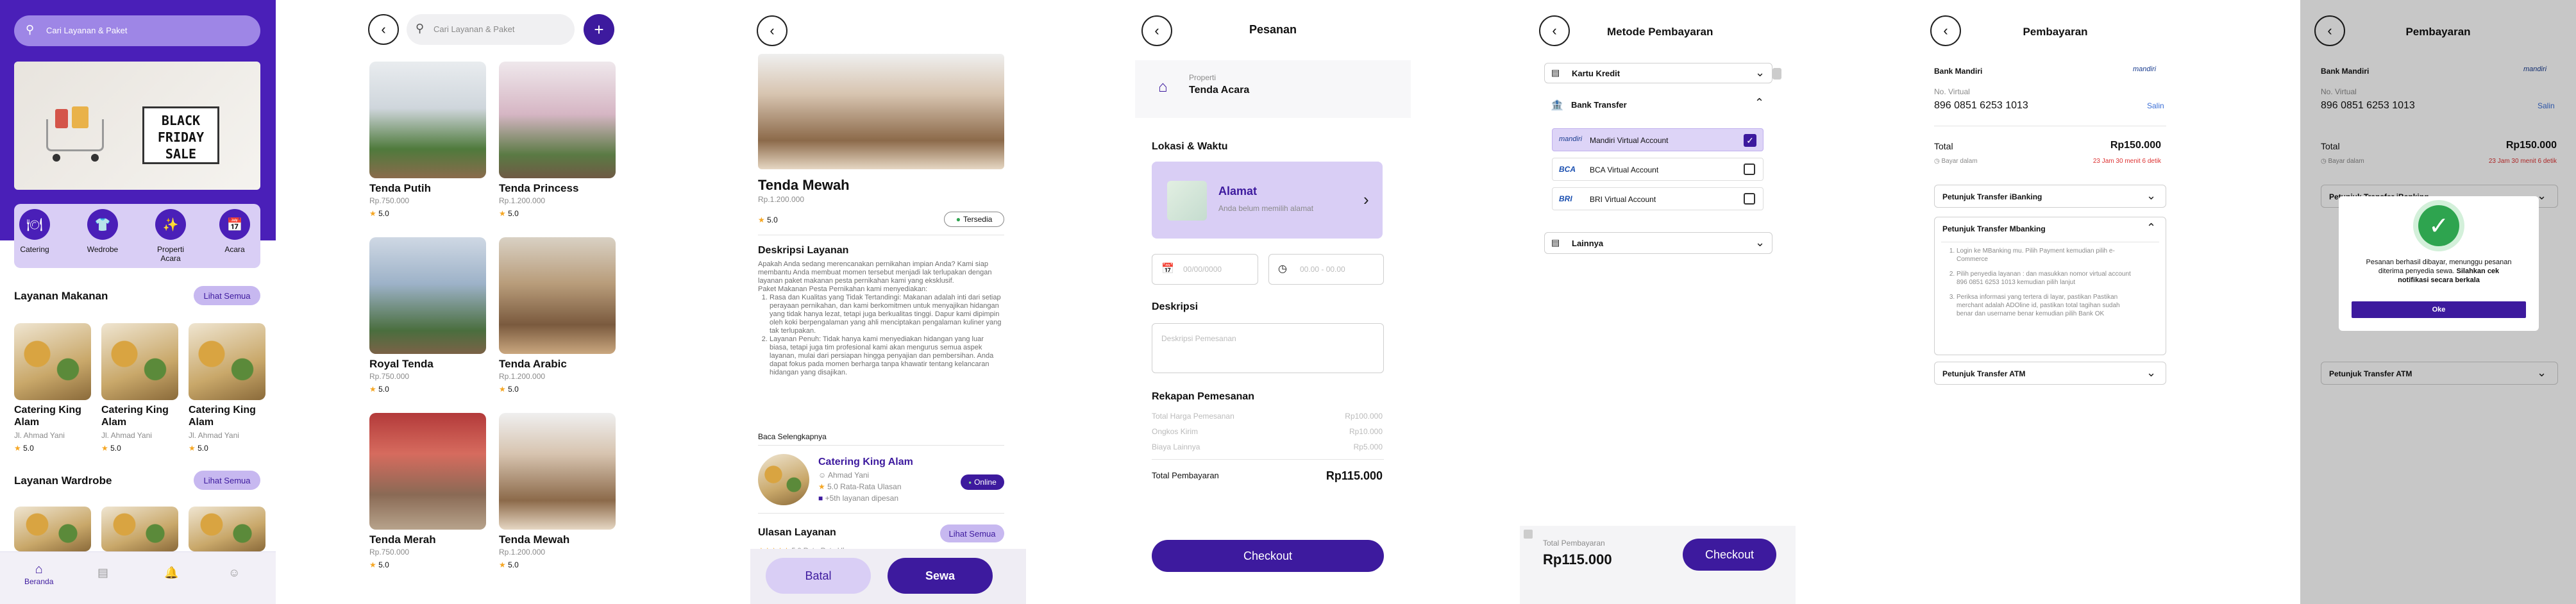 The width and height of the screenshot is (2576, 604). Describe the element at coordinates (1238, 191) in the screenshot. I see `address-title: Alamat` at that location.